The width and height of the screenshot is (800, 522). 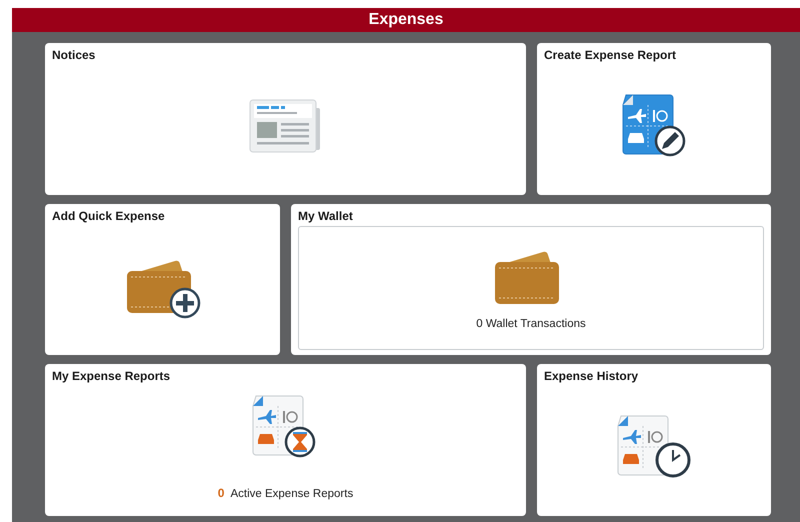 What do you see at coordinates (592, 376) in the screenshot?
I see `tile-title: Expense History` at bounding box center [592, 376].